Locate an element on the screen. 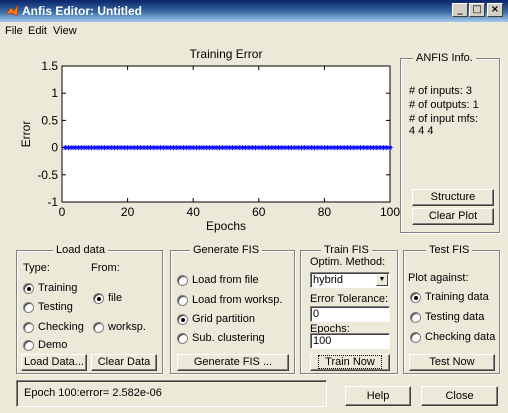  type-training-label: Training is located at coordinates (58, 288).